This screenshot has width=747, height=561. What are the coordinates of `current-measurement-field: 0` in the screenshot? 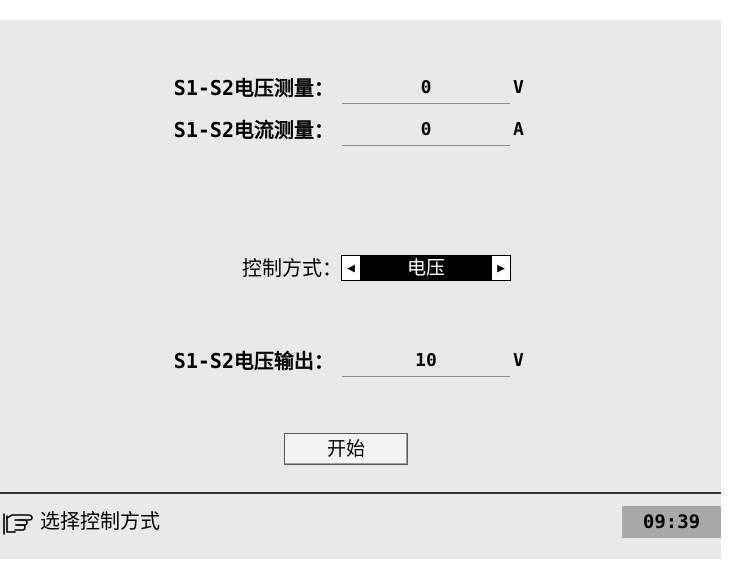 It's located at (426, 130).